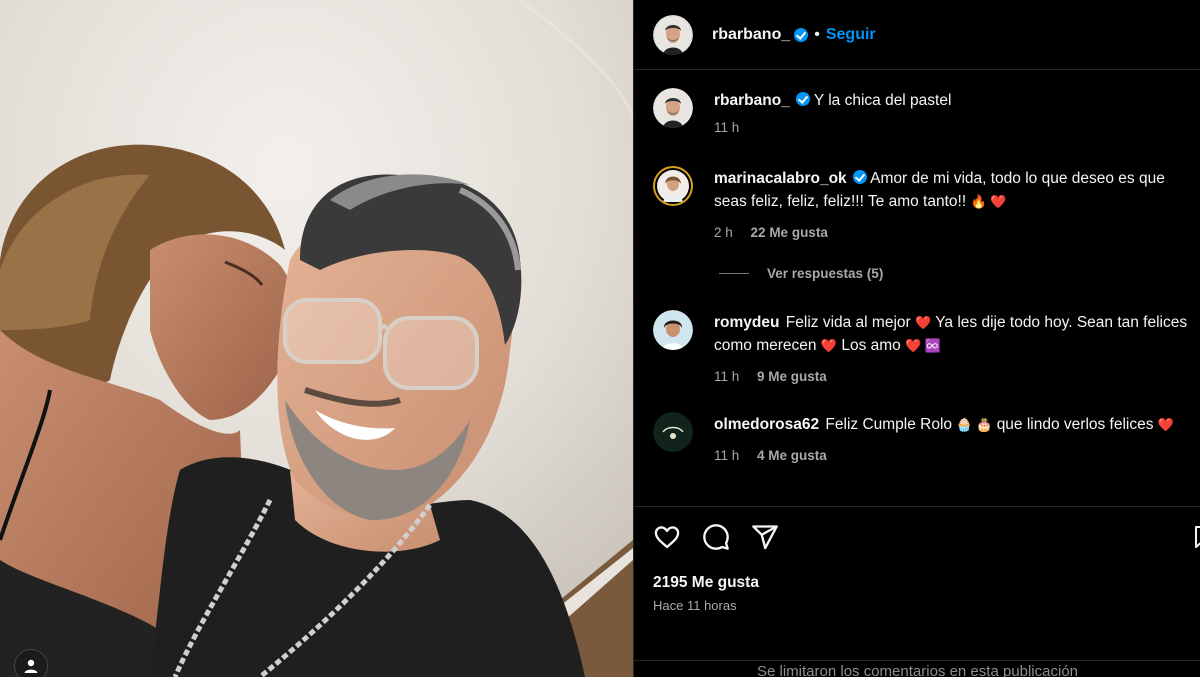 This screenshot has width=1200, height=677. What do you see at coordinates (871, 345) in the screenshot?
I see `comment-text-part: Los amo` at bounding box center [871, 345].